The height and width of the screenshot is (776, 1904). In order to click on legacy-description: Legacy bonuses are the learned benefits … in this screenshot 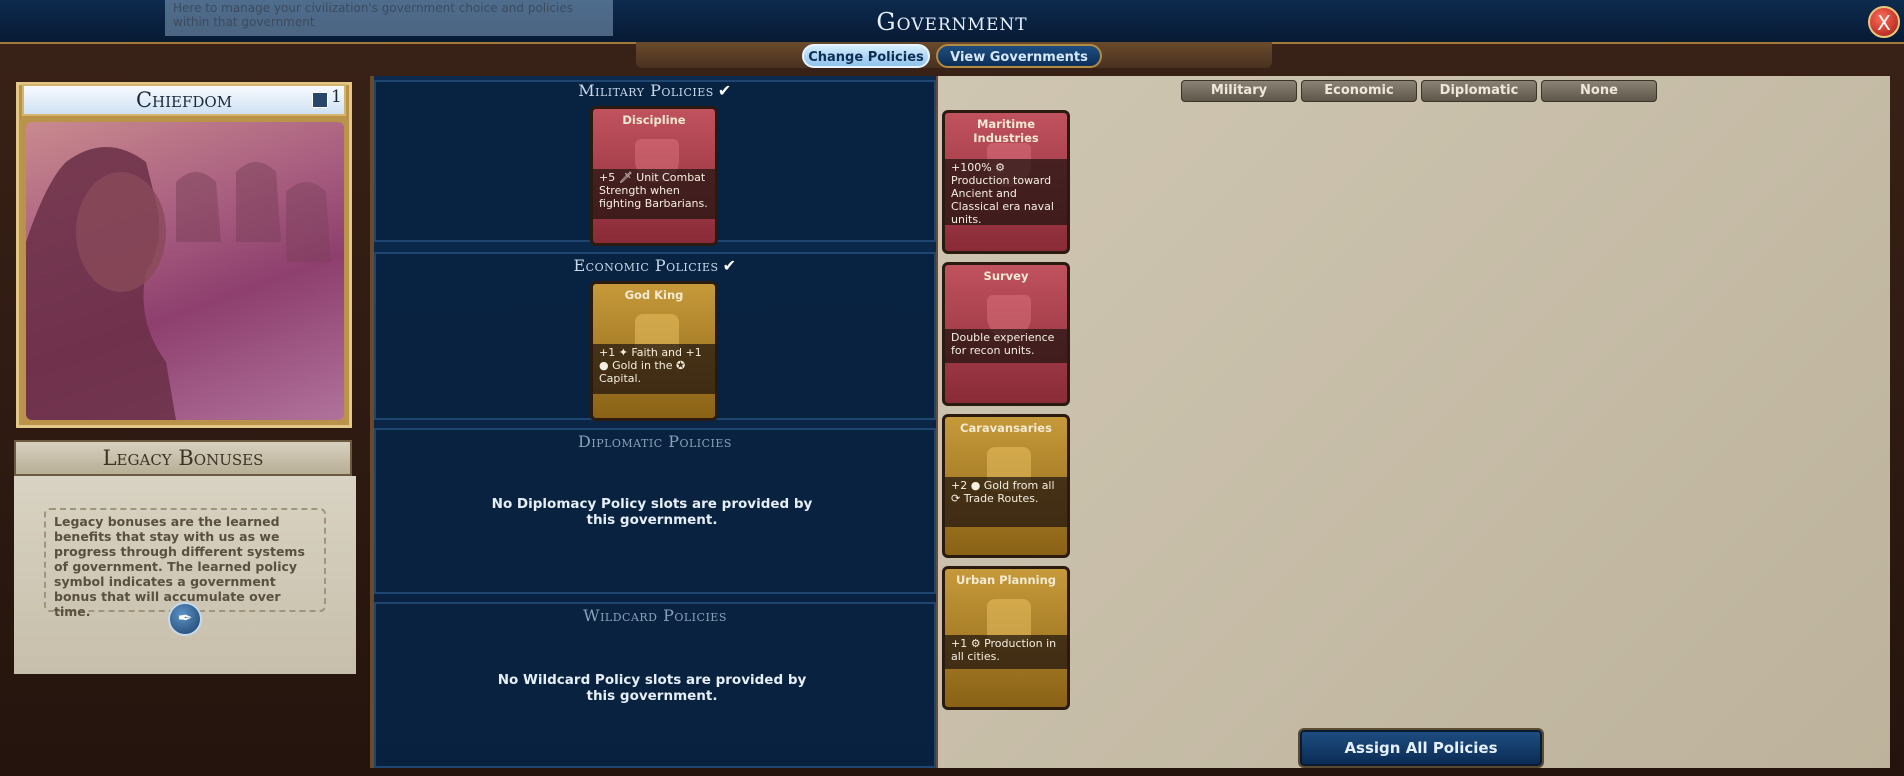, I will do `click(185, 563)`.